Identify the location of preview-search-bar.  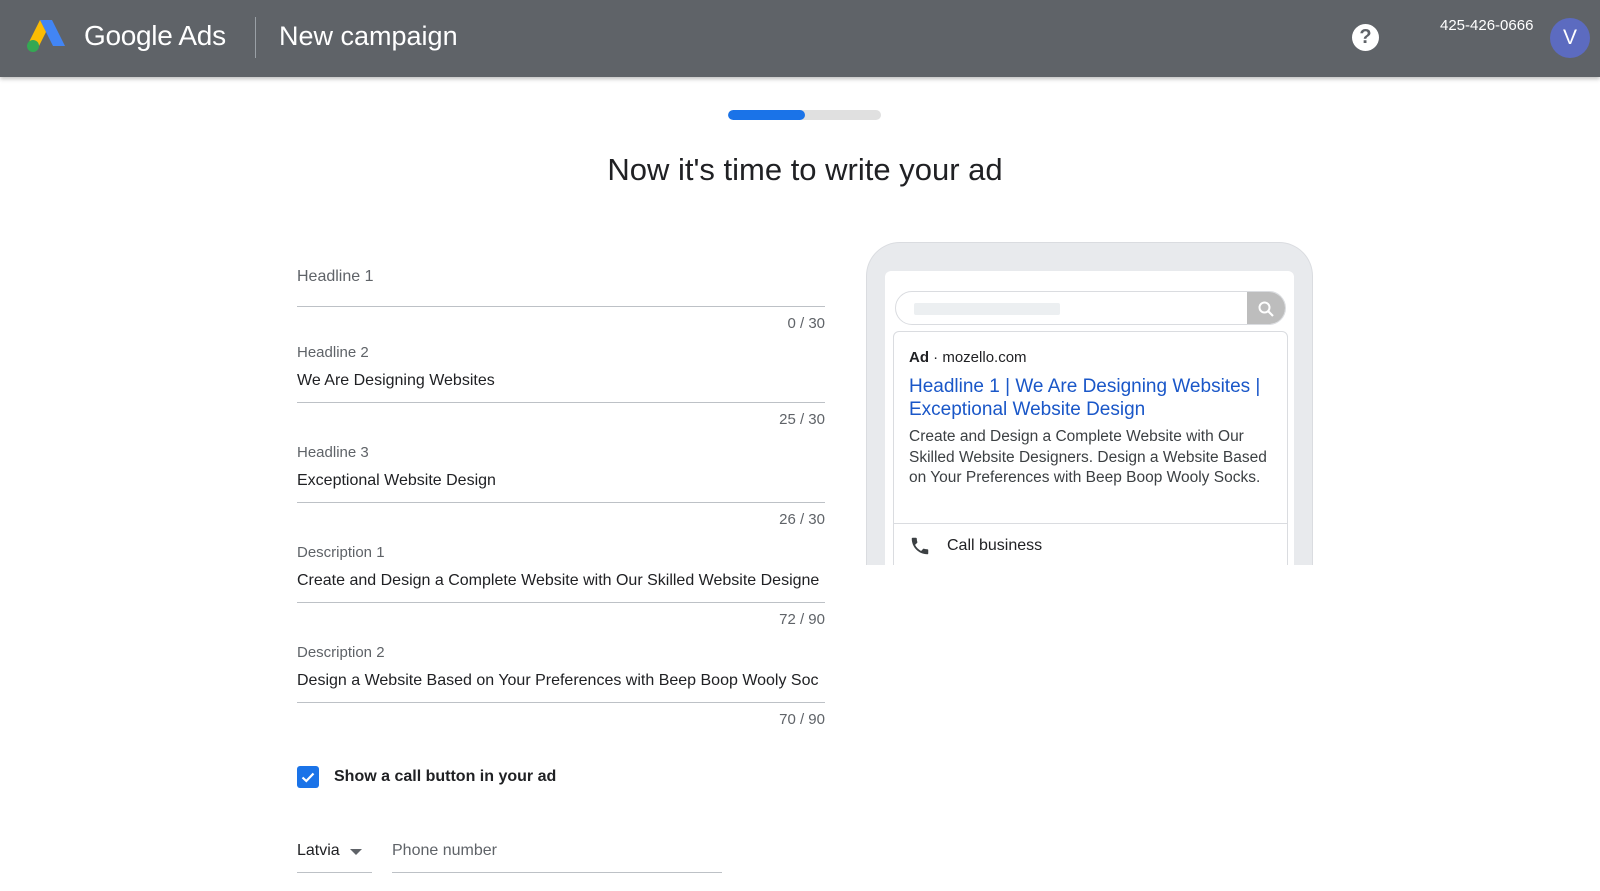
(1090, 308).